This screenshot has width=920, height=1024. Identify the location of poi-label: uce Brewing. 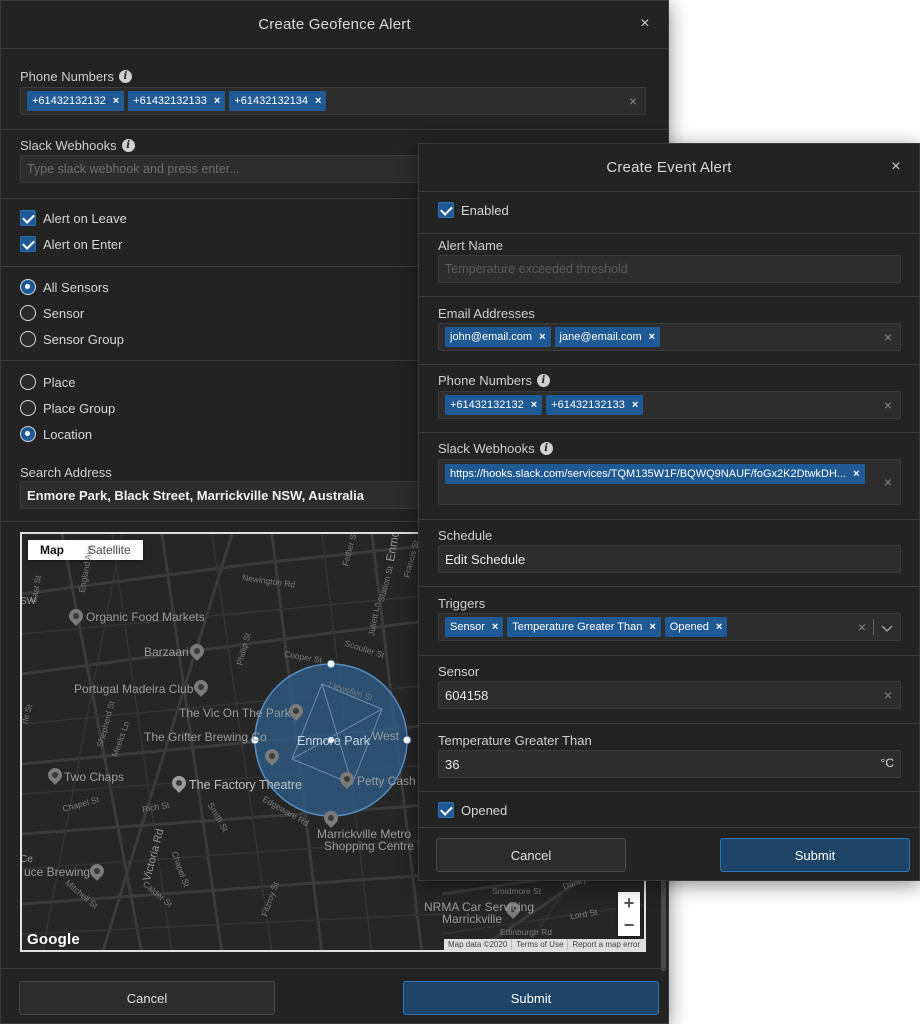
(57, 872).